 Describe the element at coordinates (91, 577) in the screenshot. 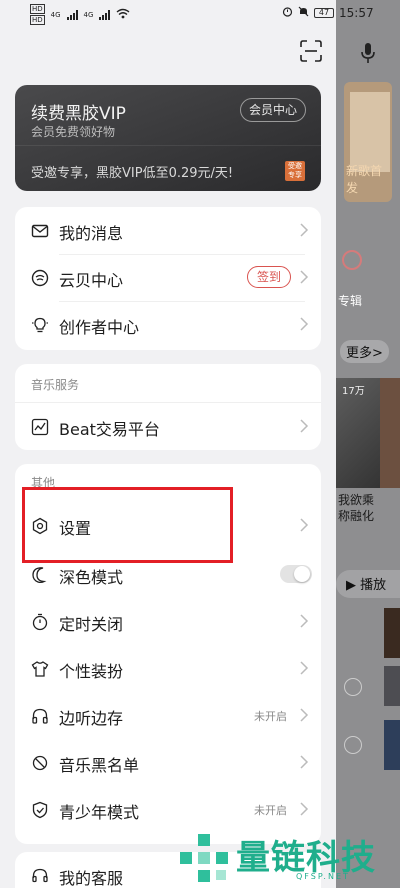

I see `menu-item-label: 深色模式` at that location.